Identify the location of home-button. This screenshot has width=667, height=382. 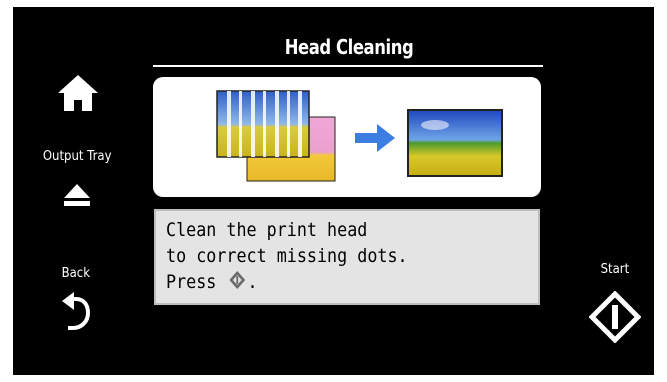
(78, 95).